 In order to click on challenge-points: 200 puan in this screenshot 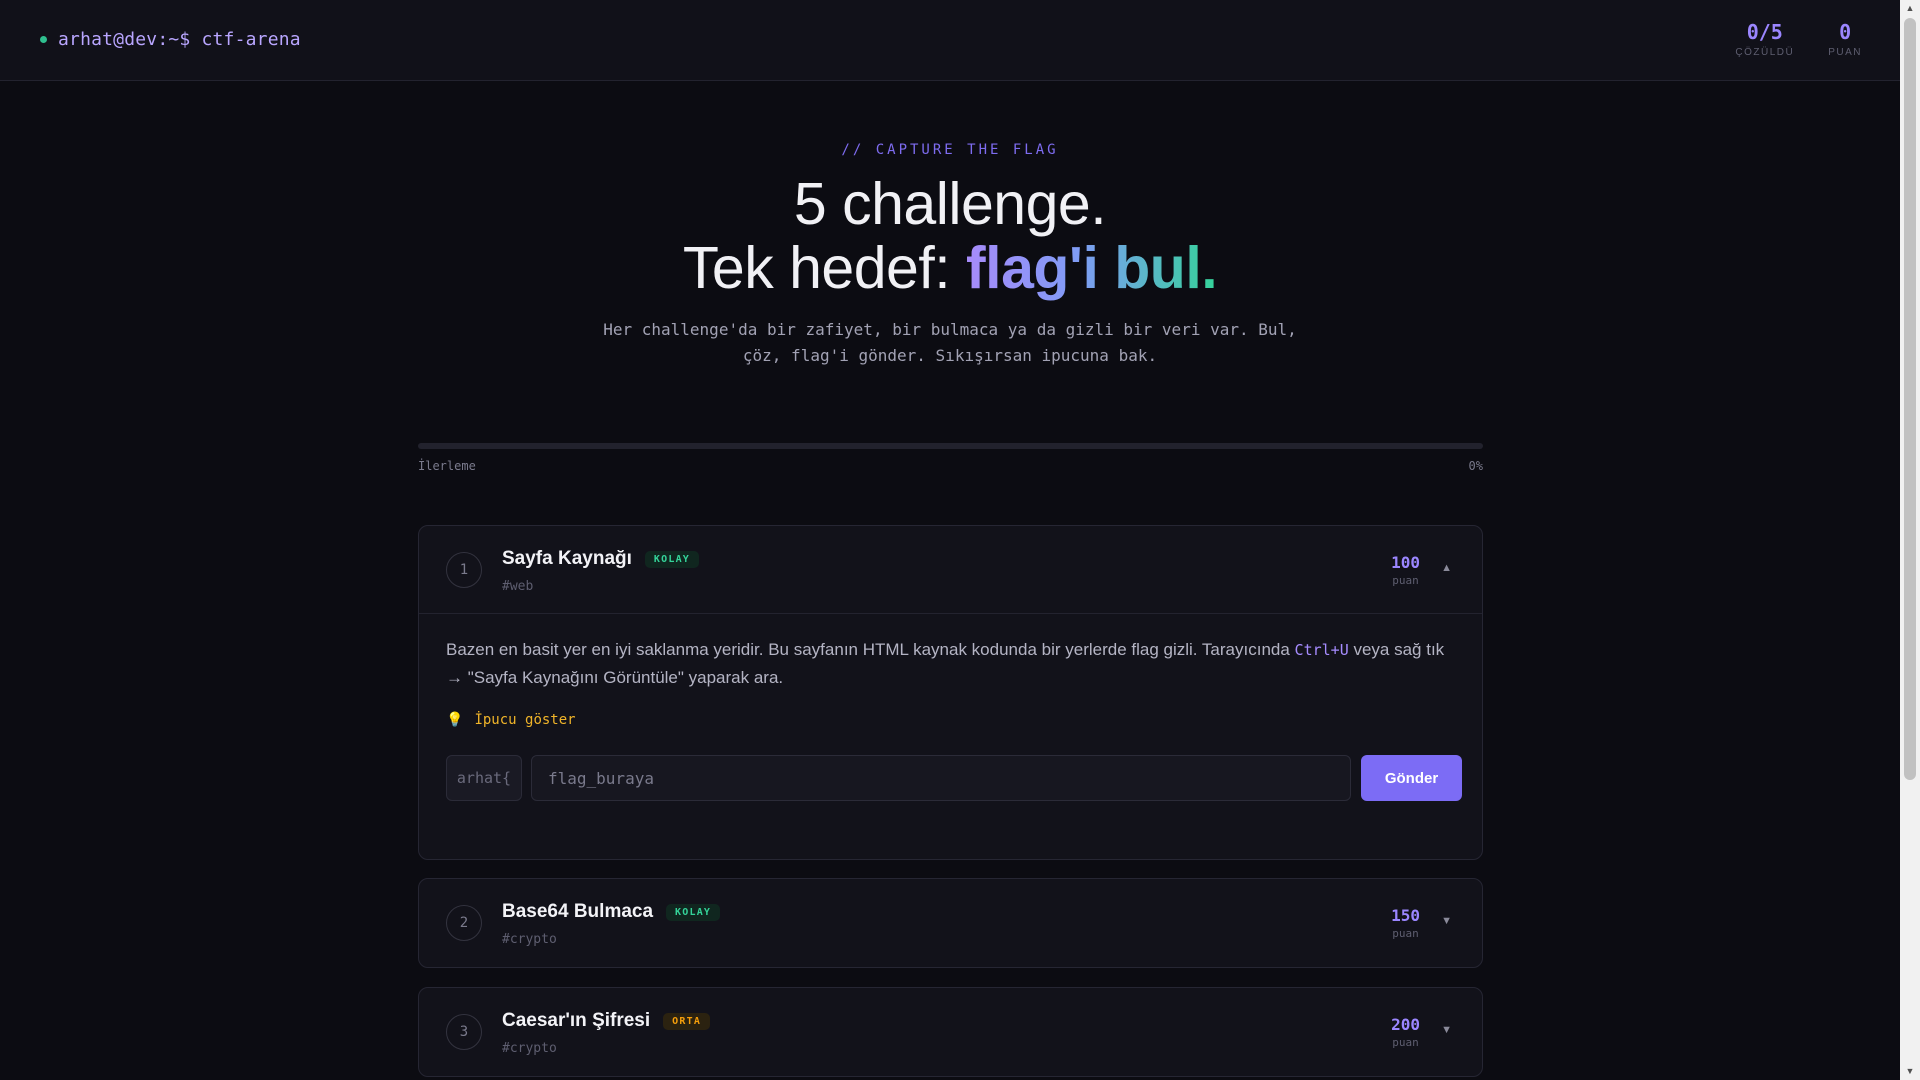, I will do `click(1405, 1032)`.